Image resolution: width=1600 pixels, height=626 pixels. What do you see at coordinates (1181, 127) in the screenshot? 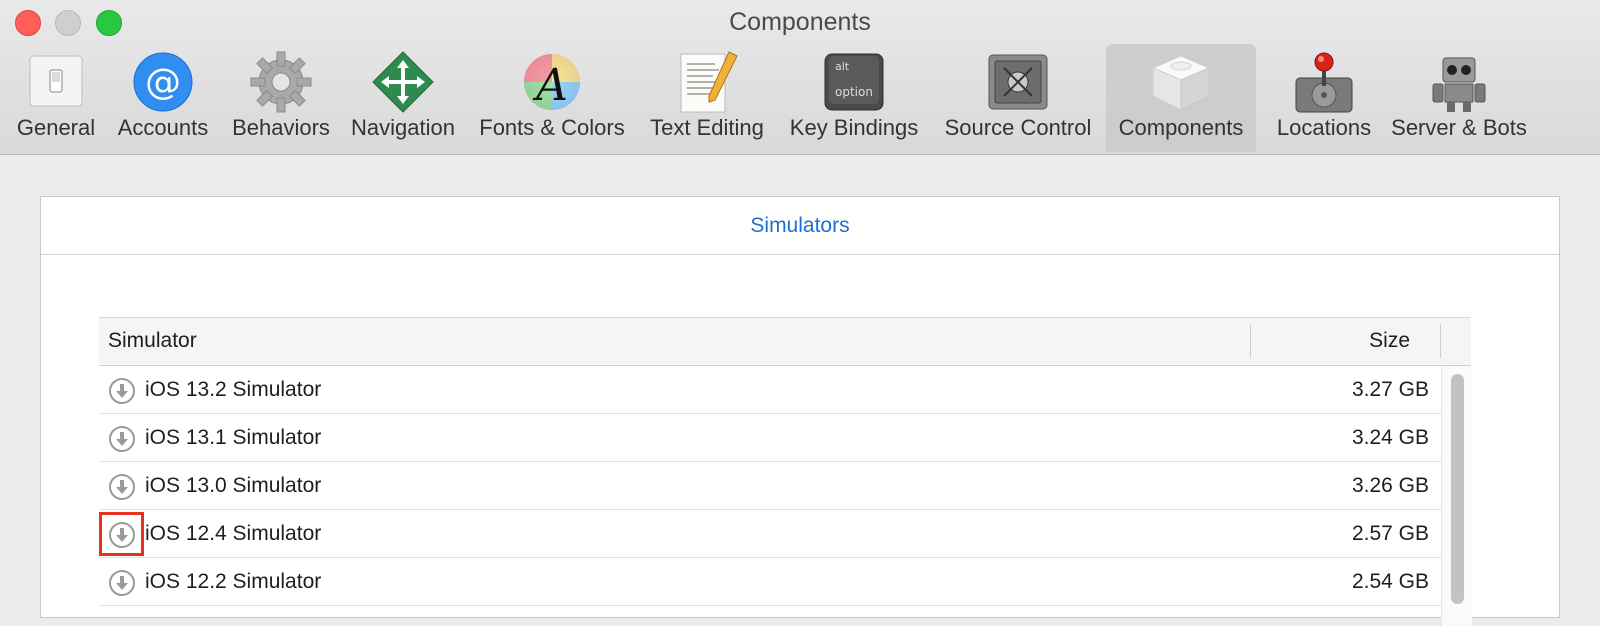
I see `toolbar-label: Components` at bounding box center [1181, 127].